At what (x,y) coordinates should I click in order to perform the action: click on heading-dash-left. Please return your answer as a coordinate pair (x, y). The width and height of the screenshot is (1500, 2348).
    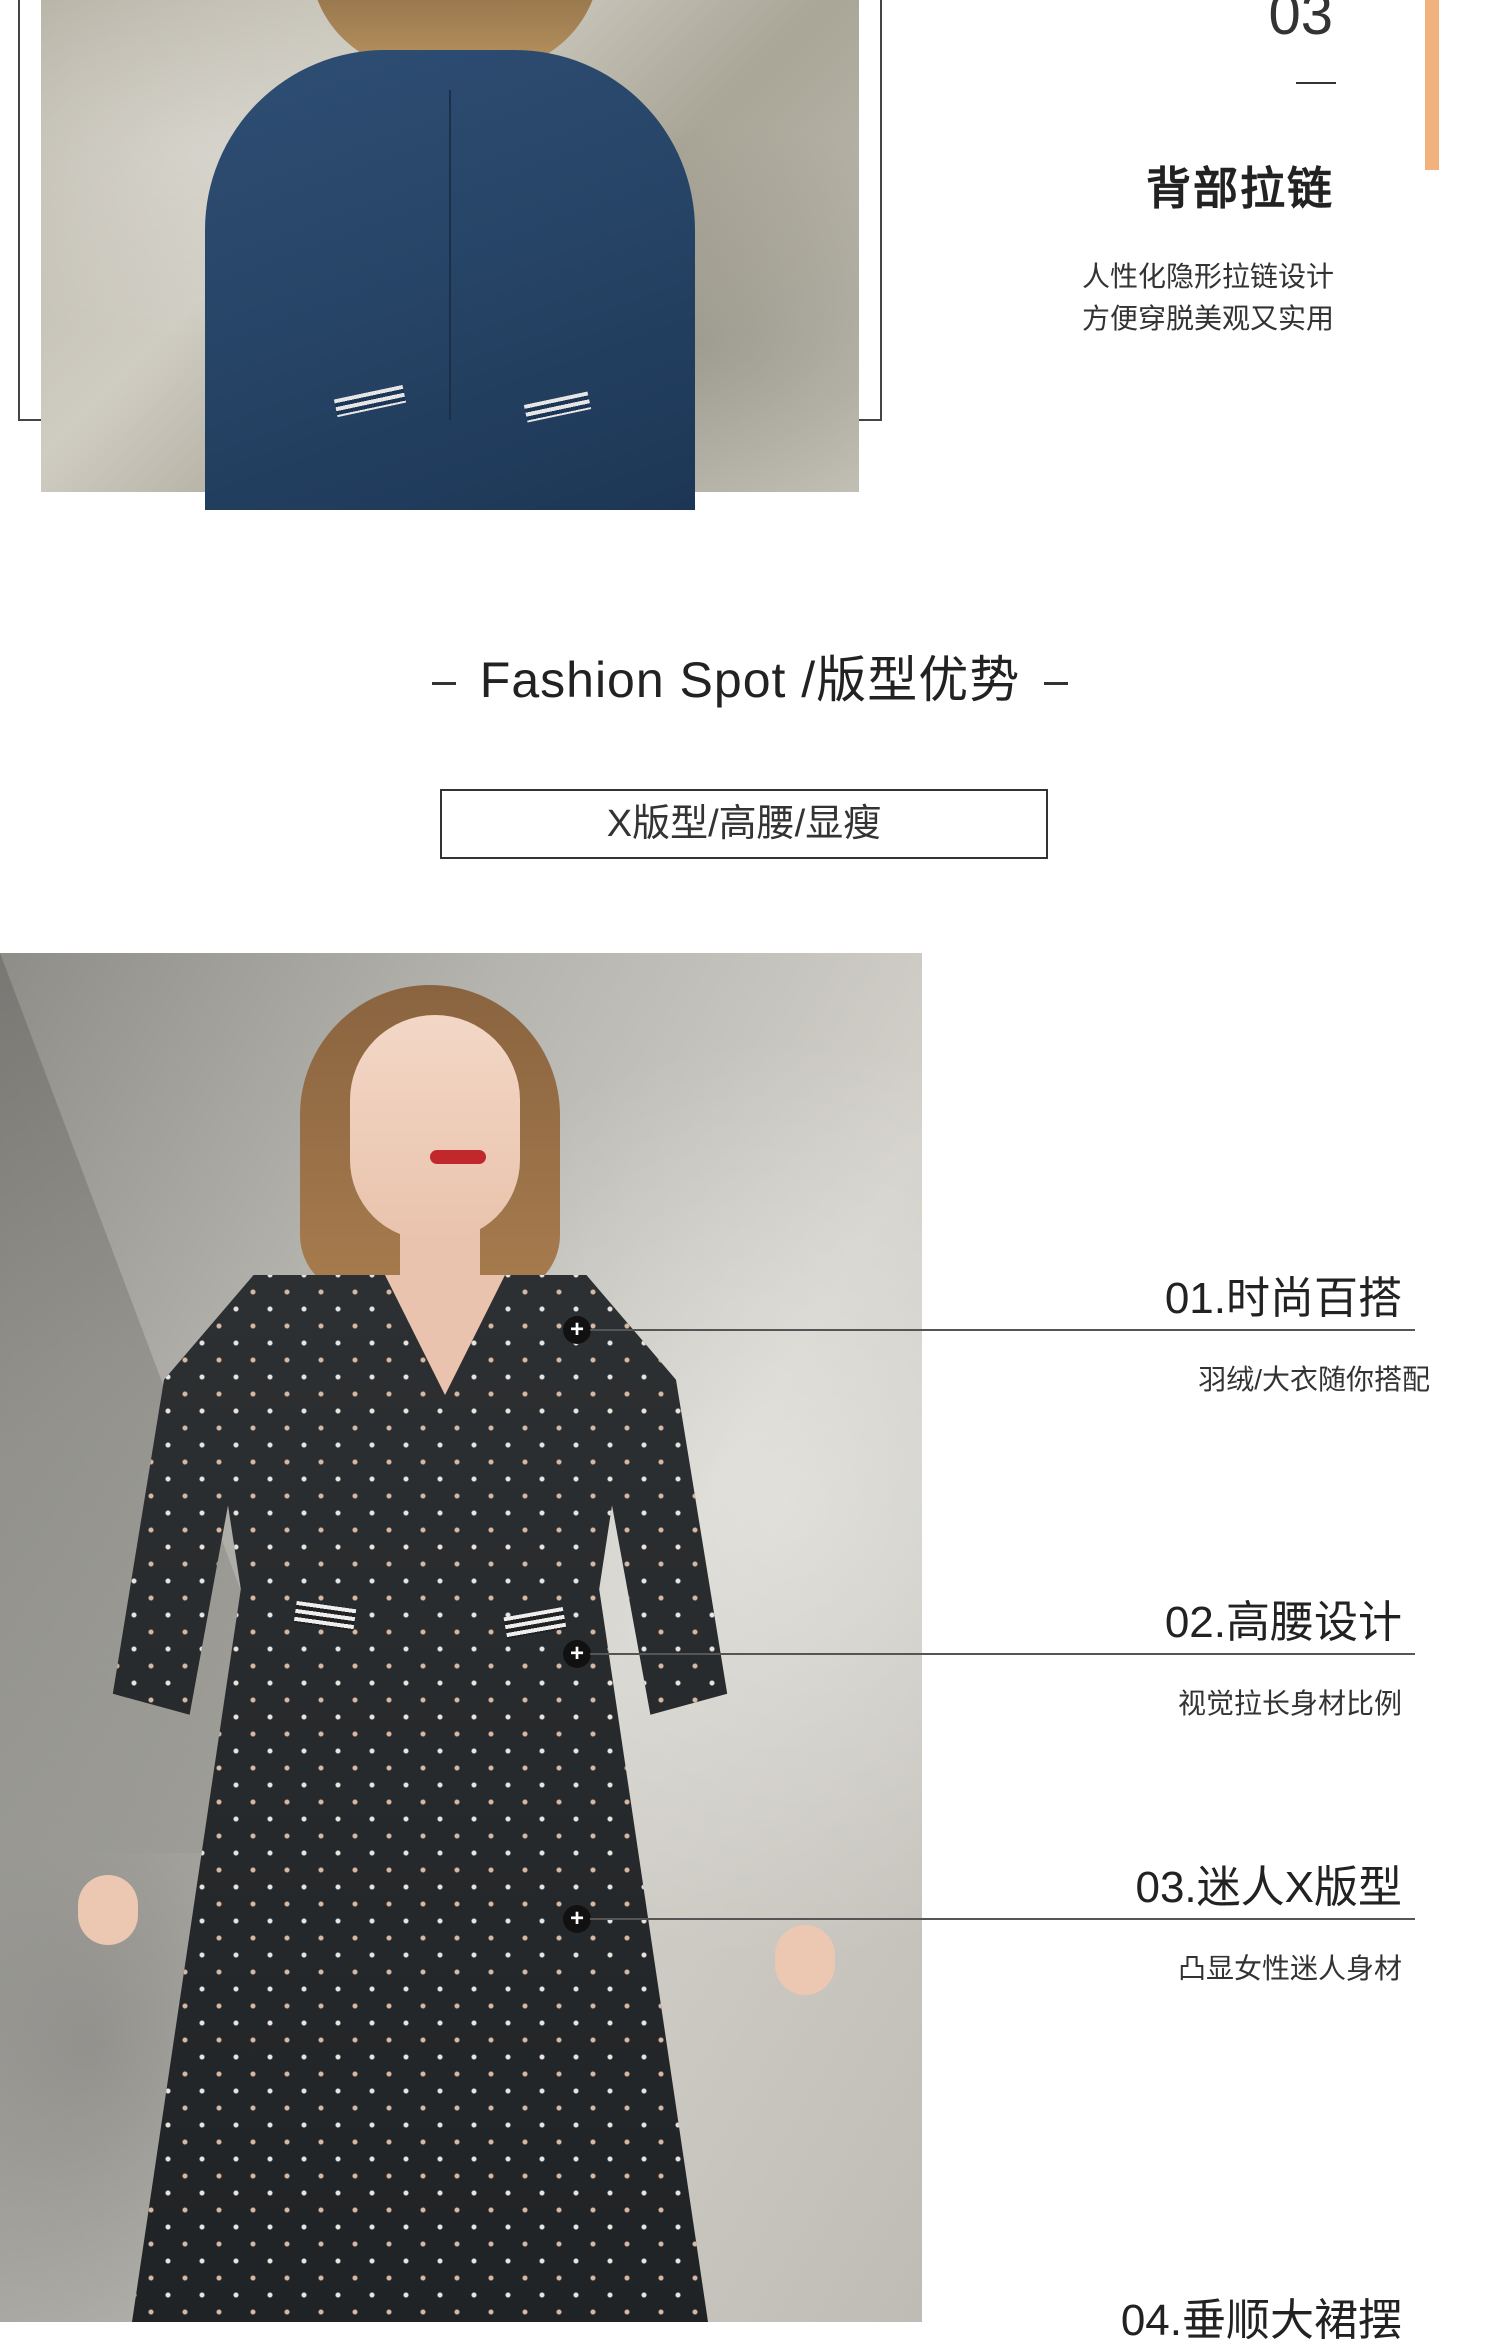
    Looking at the image, I should click on (443, 684).